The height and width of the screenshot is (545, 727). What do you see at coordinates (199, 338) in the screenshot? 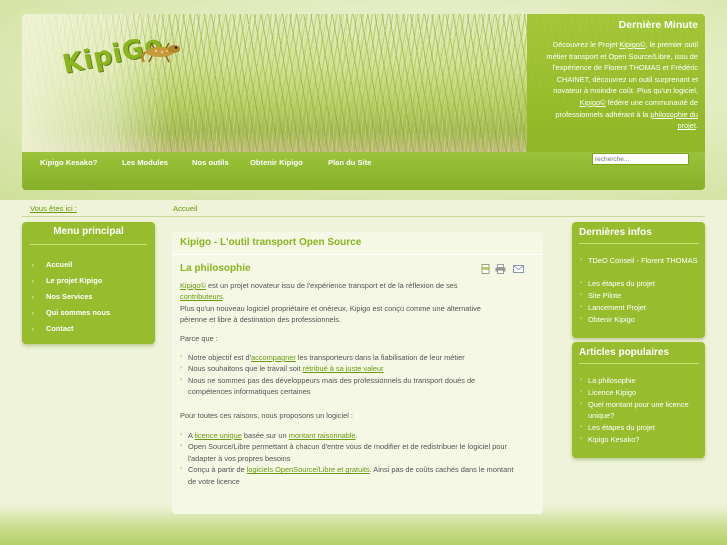
I see `paragraph-parce-que: Parce que :` at bounding box center [199, 338].